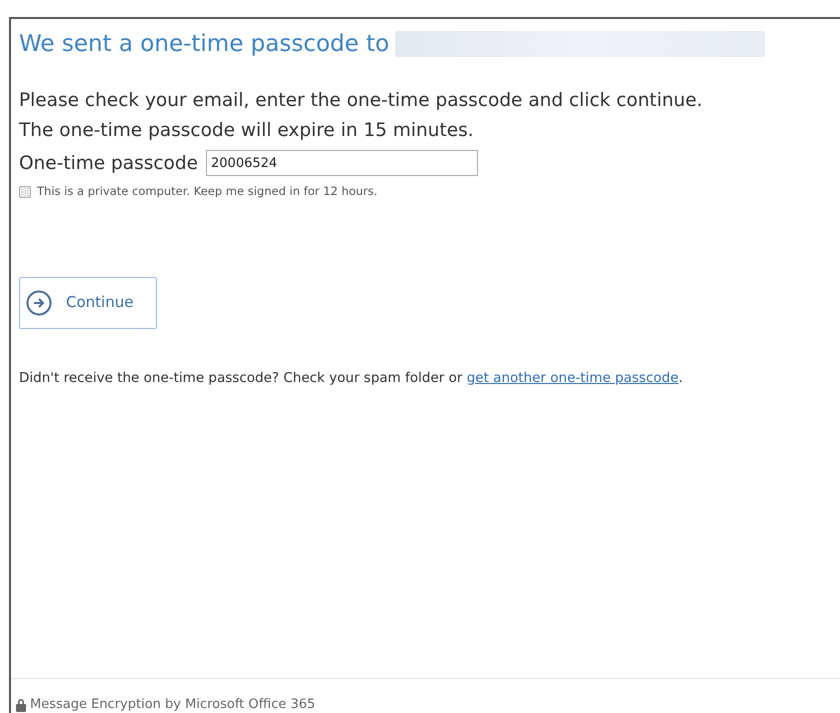  I want to click on get-passcode-link: get another one-time passcode, so click(572, 378).